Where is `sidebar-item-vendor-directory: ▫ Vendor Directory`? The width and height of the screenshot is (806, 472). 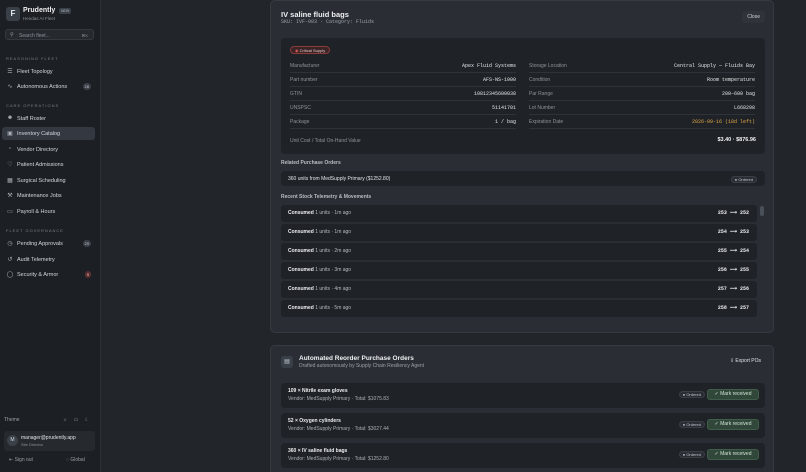
sidebar-item-vendor-directory: ▫ Vendor Directory is located at coordinates (48, 149).